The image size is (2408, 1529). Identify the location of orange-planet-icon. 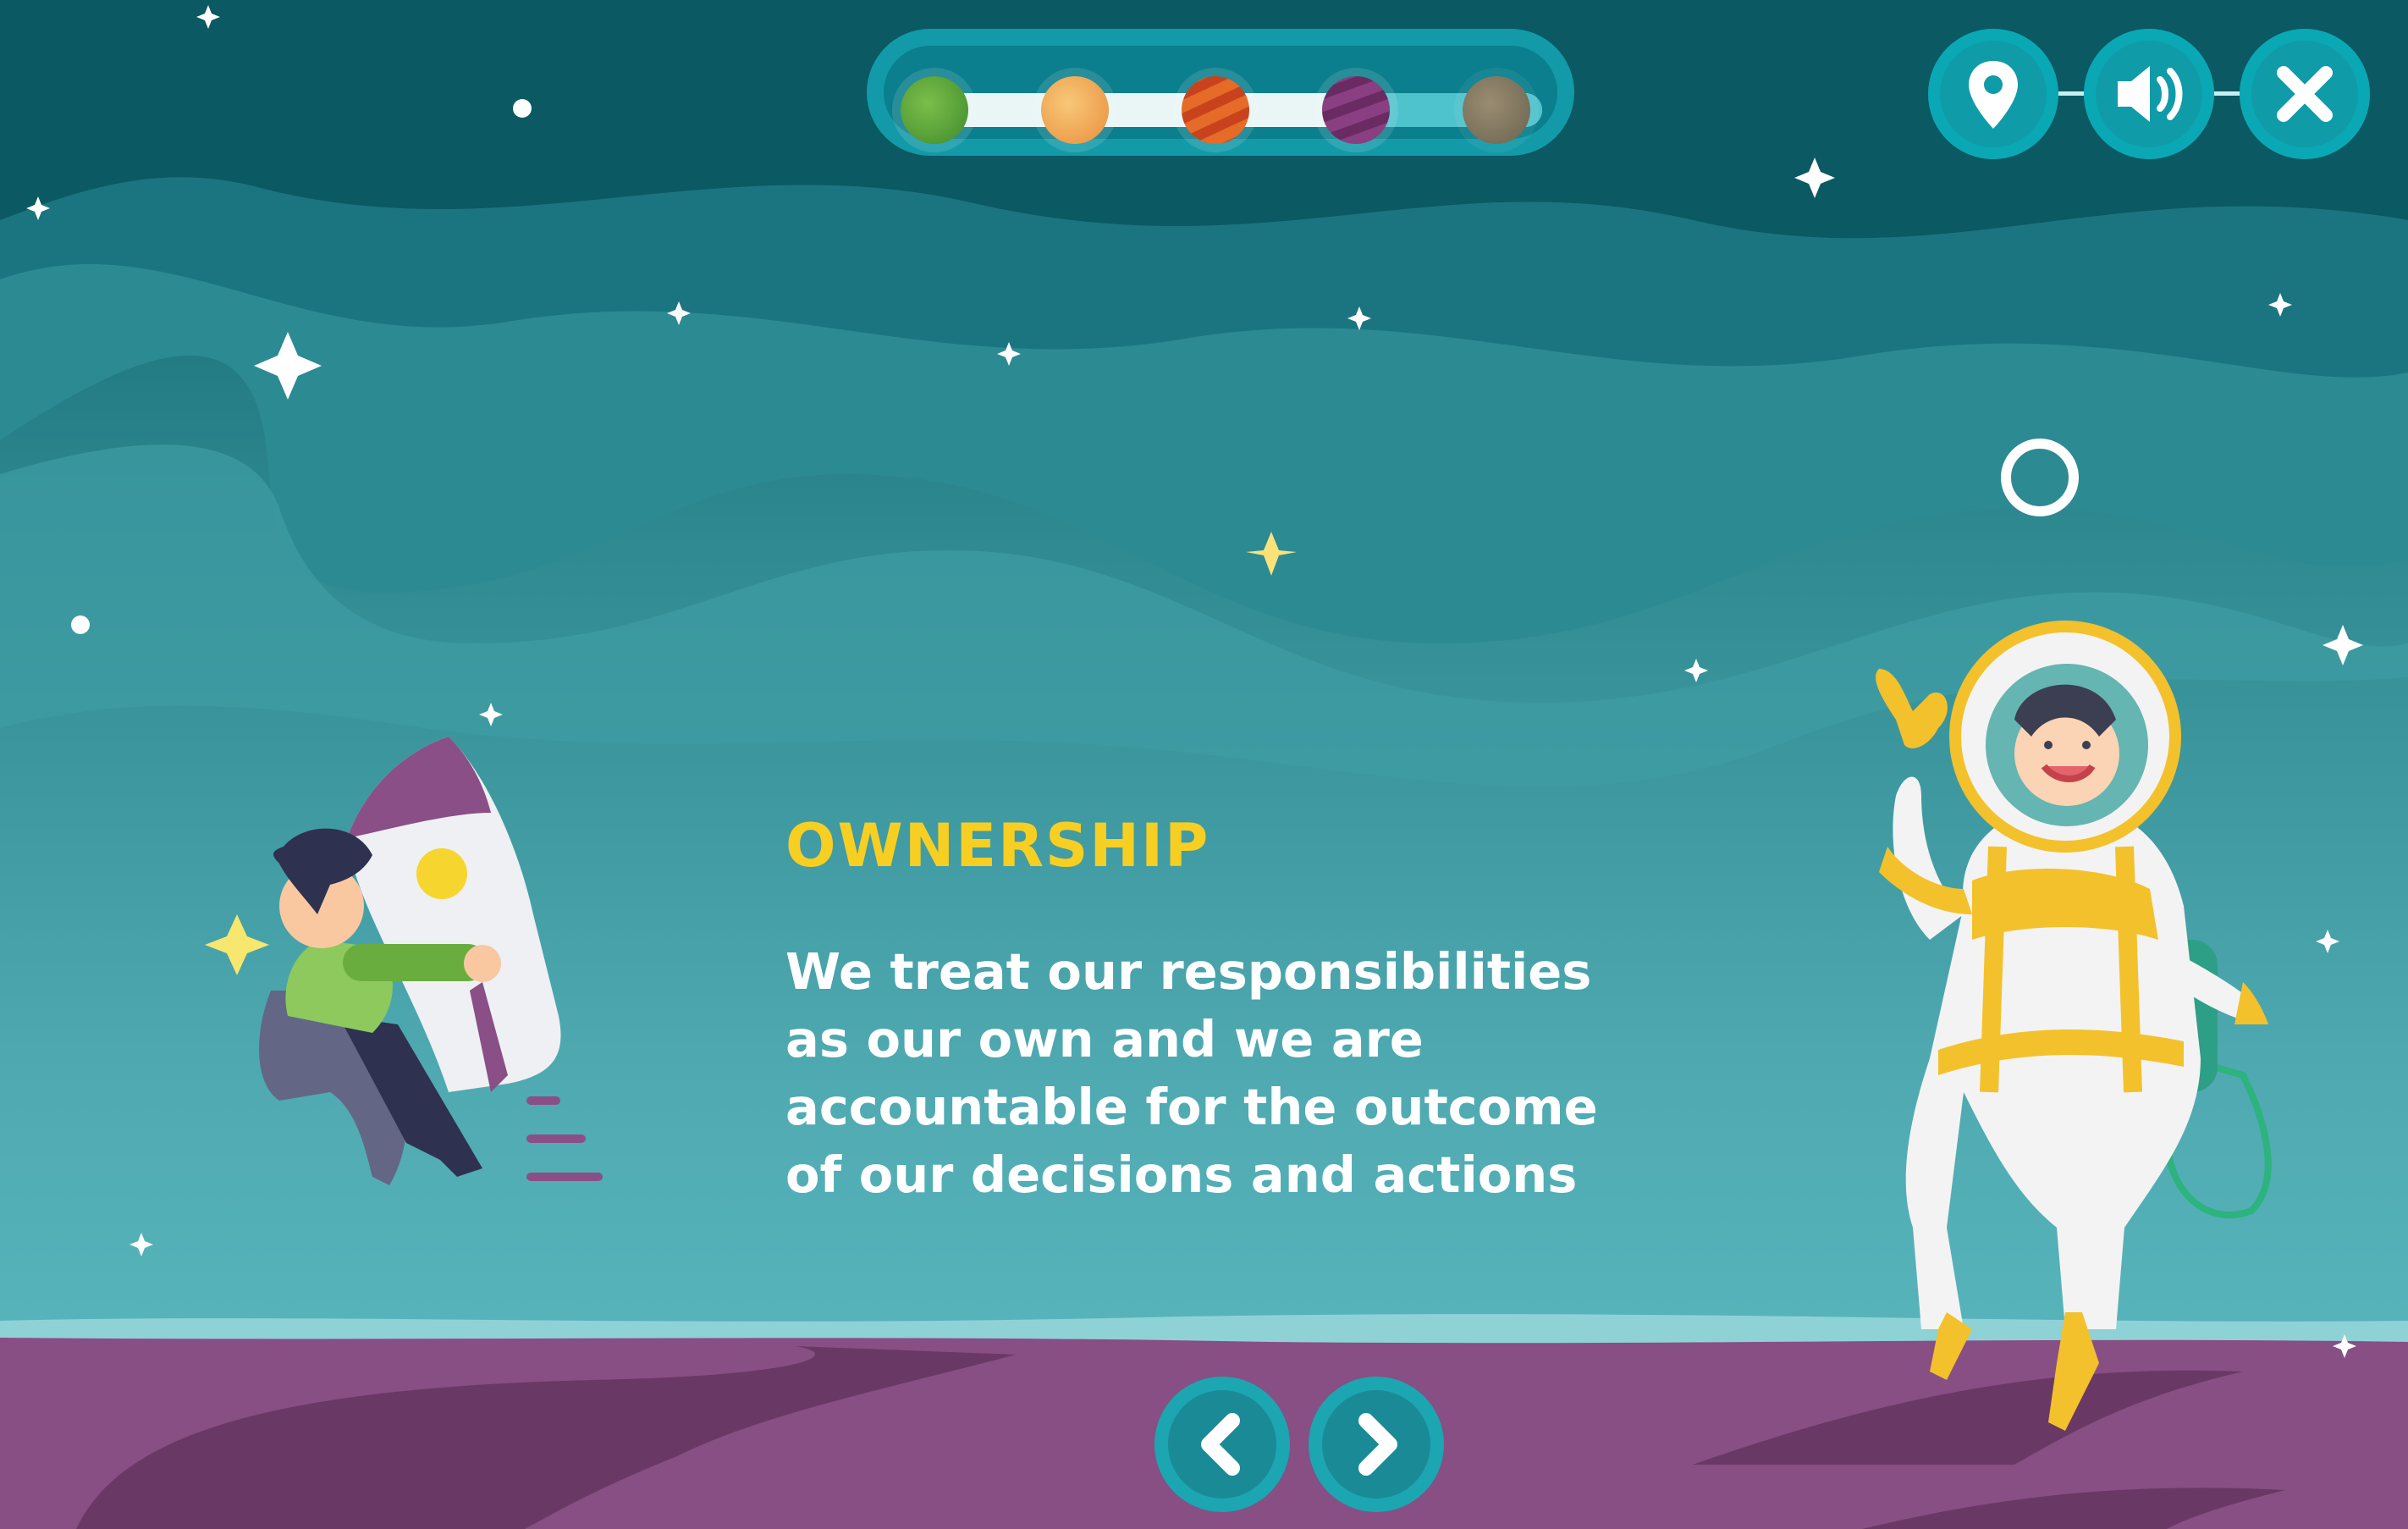
(1215, 110).